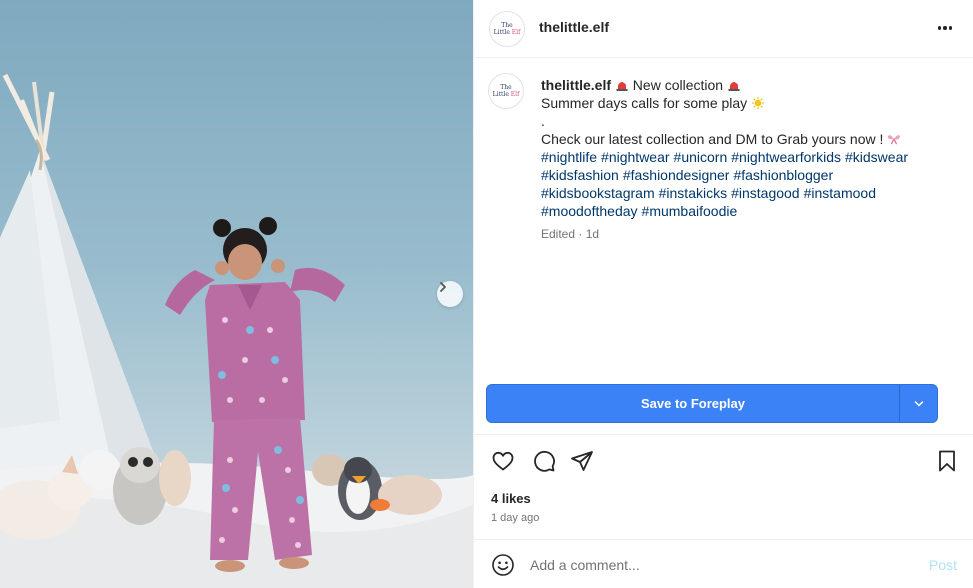  I want to click on hashtag-link: #moodoftheday, so click(589, 211).